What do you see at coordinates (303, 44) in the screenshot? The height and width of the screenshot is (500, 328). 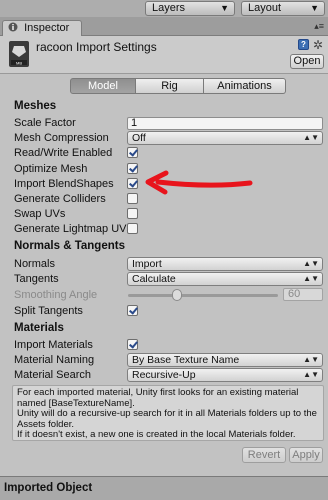 I see `help-icon: ?` at bounding box center [303, 44].